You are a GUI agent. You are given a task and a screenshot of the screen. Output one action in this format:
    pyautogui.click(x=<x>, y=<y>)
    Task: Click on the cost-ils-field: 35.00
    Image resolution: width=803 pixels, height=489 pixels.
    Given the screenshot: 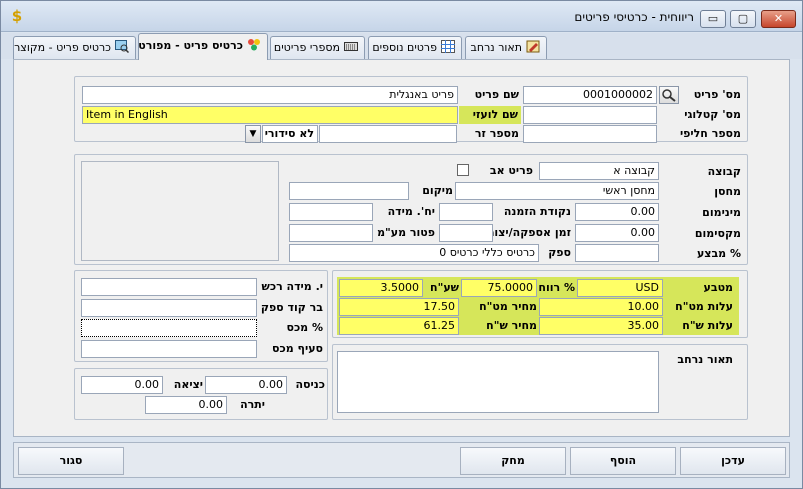 What is the action you would take?
    pyautogui.click(x=601, y=326)
    